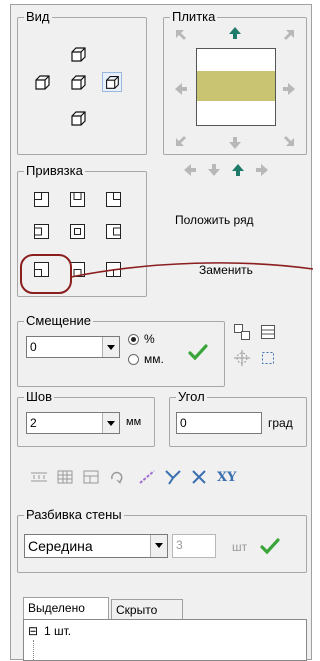  Describe the element at coordinates (269, 332) in the screenshot. I see `rows-icon` at that location.